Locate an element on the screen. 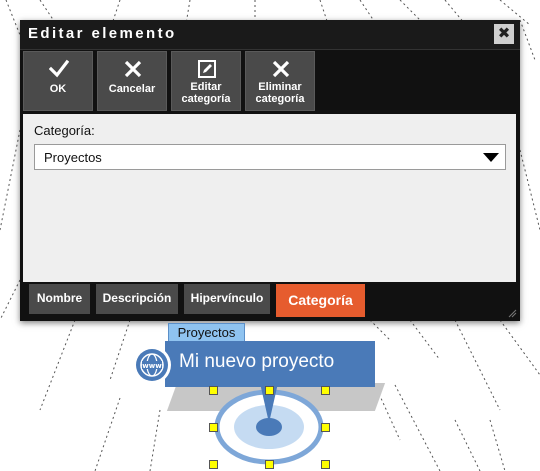  dialog-title: Editar elemento is located at coordinates (102, 33).